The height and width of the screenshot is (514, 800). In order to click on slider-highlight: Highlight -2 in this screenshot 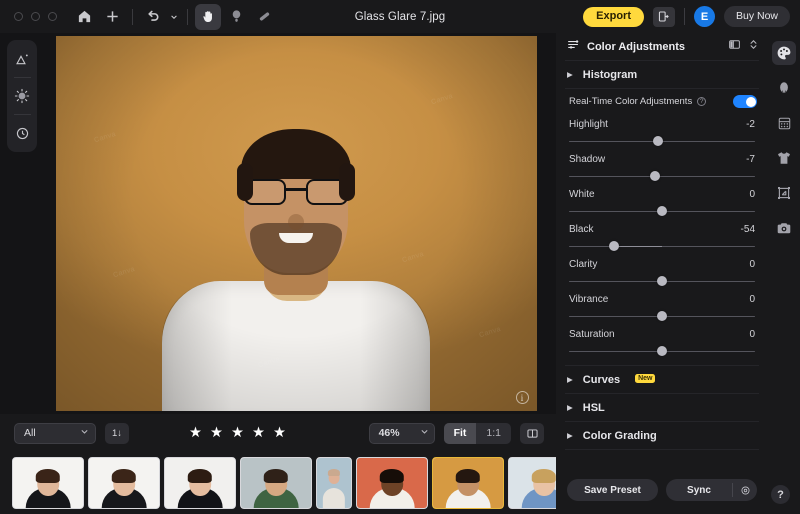, I will do `click(662, 131)`.